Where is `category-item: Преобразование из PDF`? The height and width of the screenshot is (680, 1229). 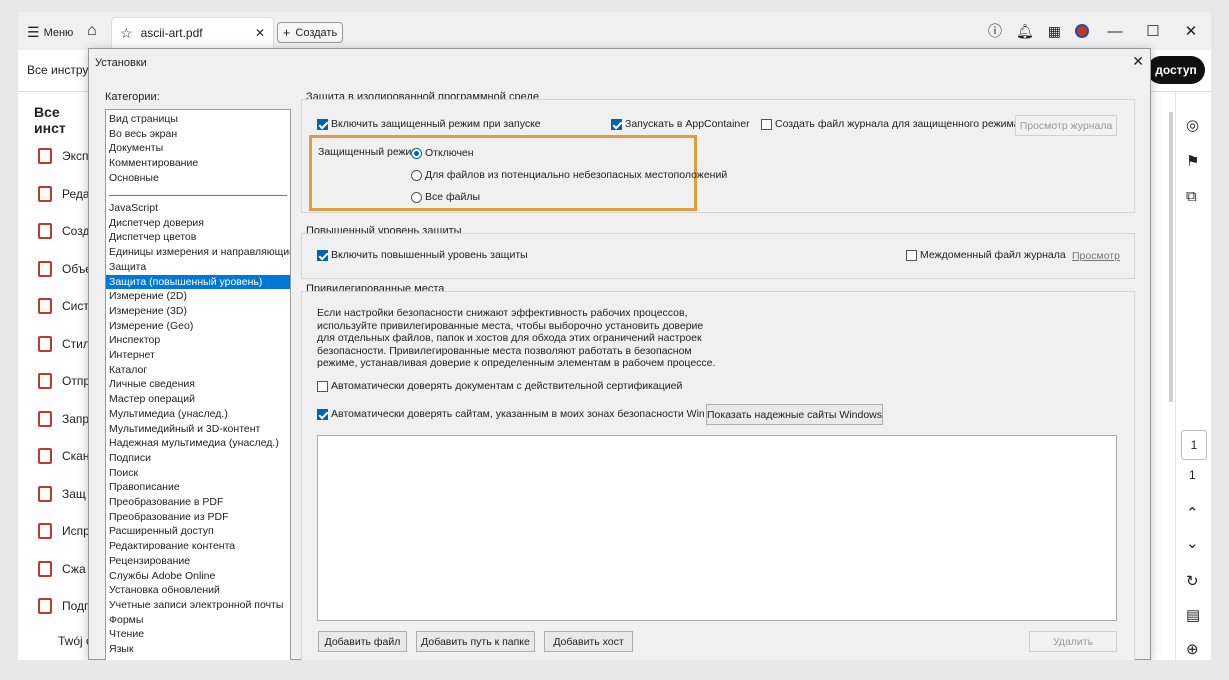
category-item: Преобразование из PDF is located at coordinates (198, 517).